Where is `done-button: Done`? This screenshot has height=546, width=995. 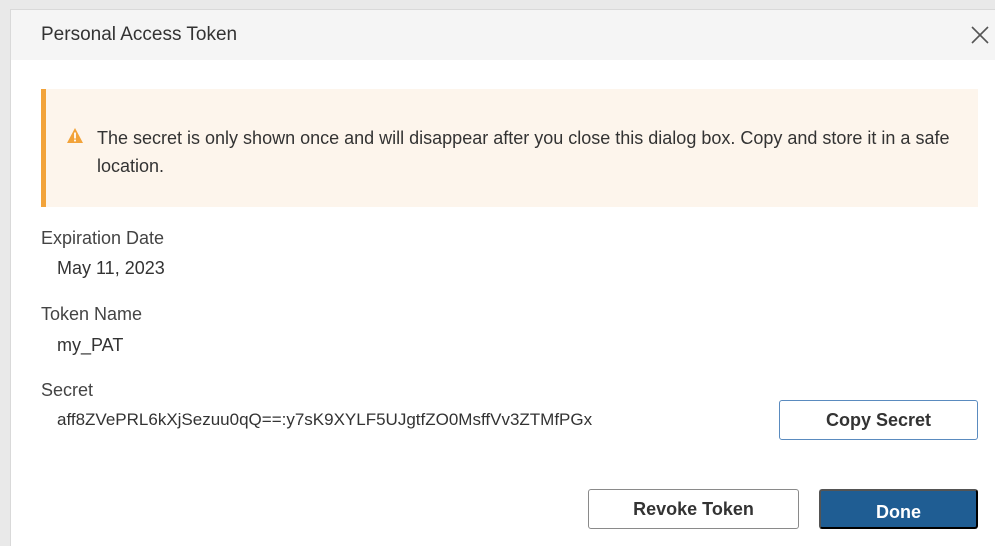
done-button: Done is located at coordinates (898, 509).